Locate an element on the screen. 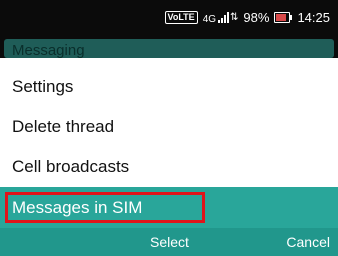  signal-icon is located at coordinates (224, 17).